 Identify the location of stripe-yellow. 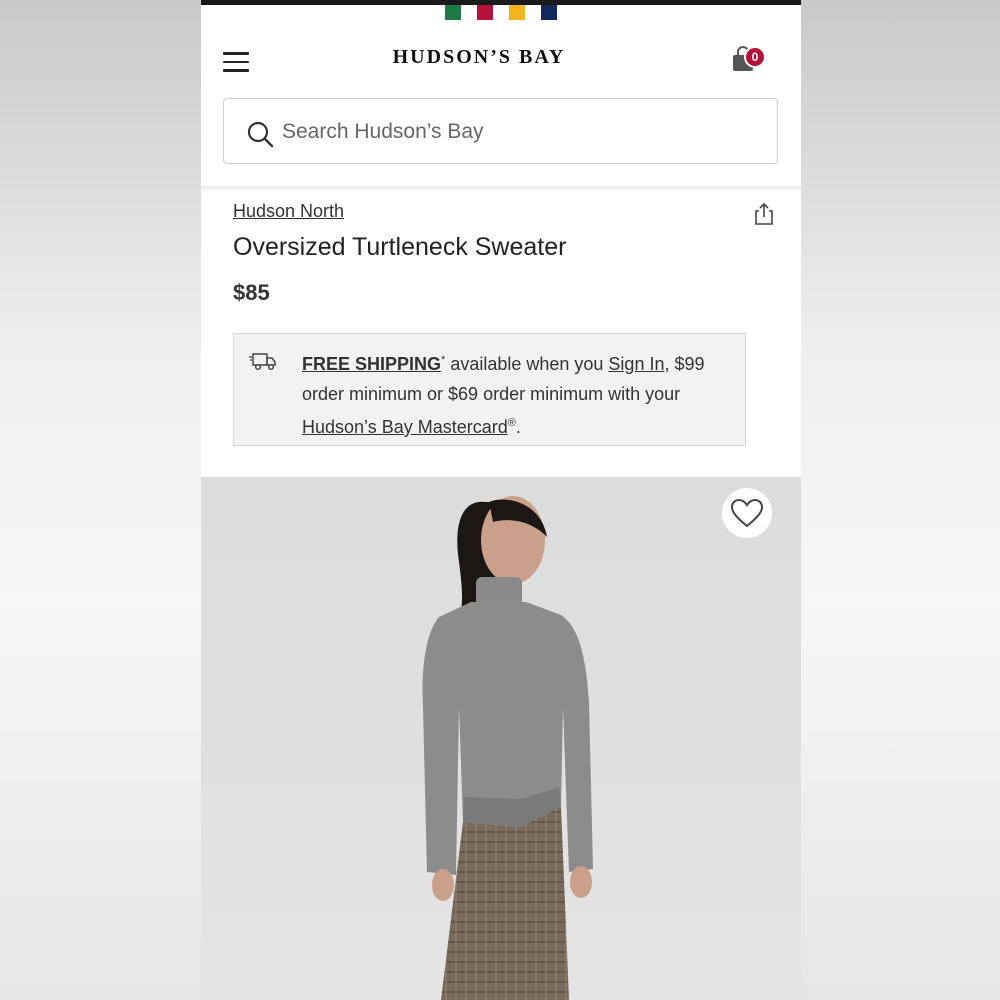
(517, 12).